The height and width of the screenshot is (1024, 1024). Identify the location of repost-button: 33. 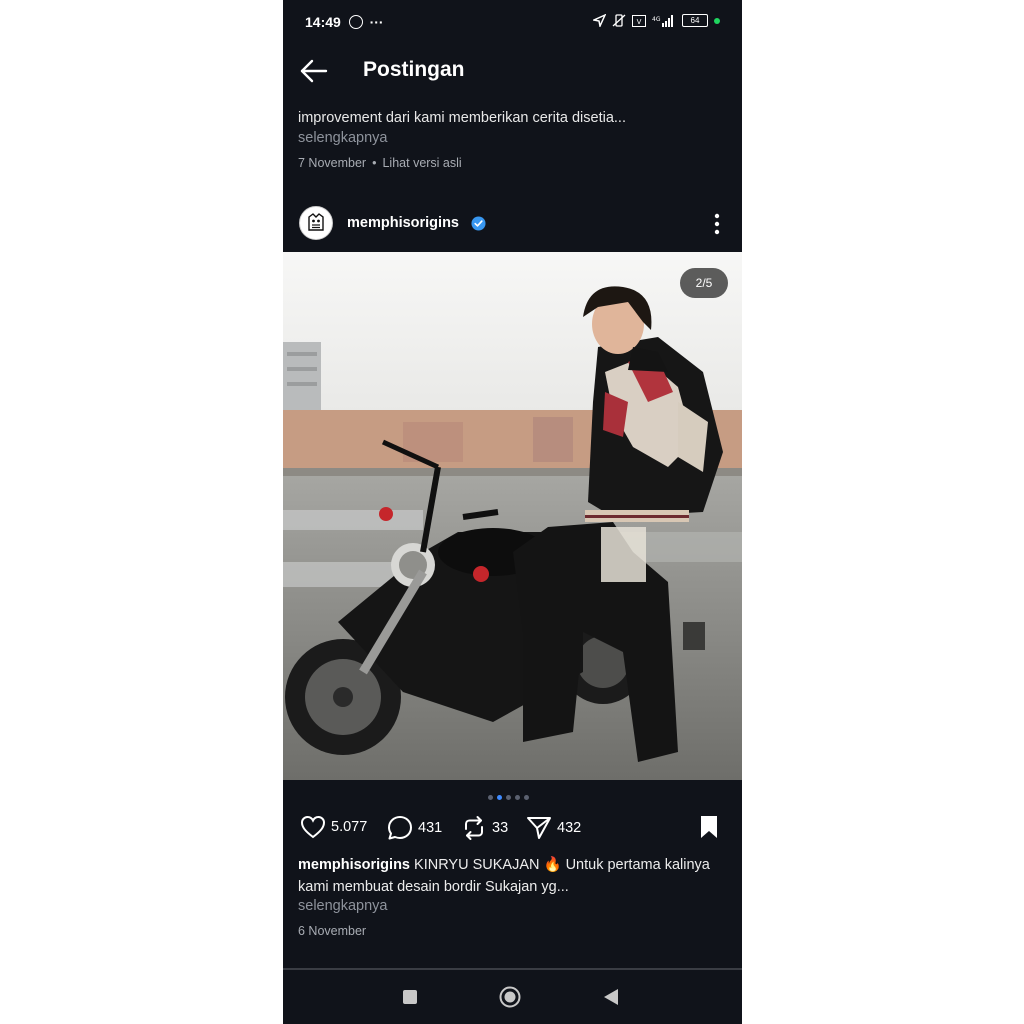
(484, 828).